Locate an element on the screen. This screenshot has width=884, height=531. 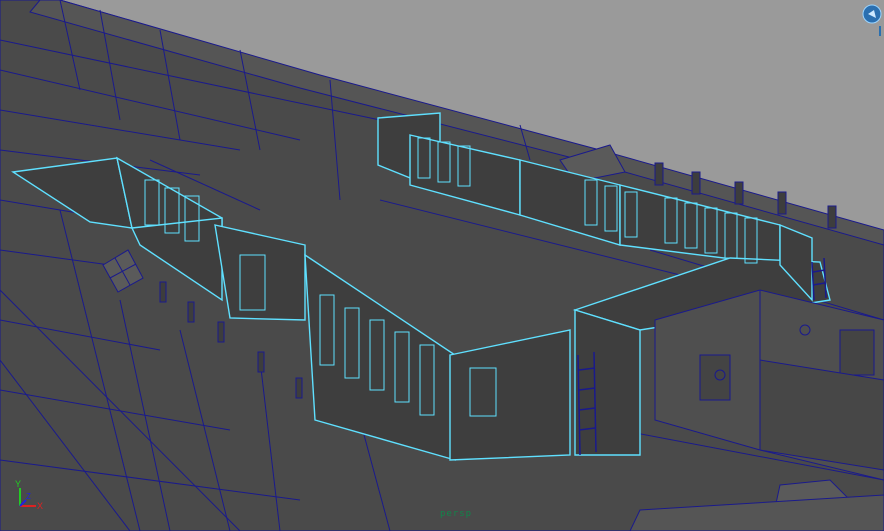
axis-y-label: Y is located at coordinates (18, 484).